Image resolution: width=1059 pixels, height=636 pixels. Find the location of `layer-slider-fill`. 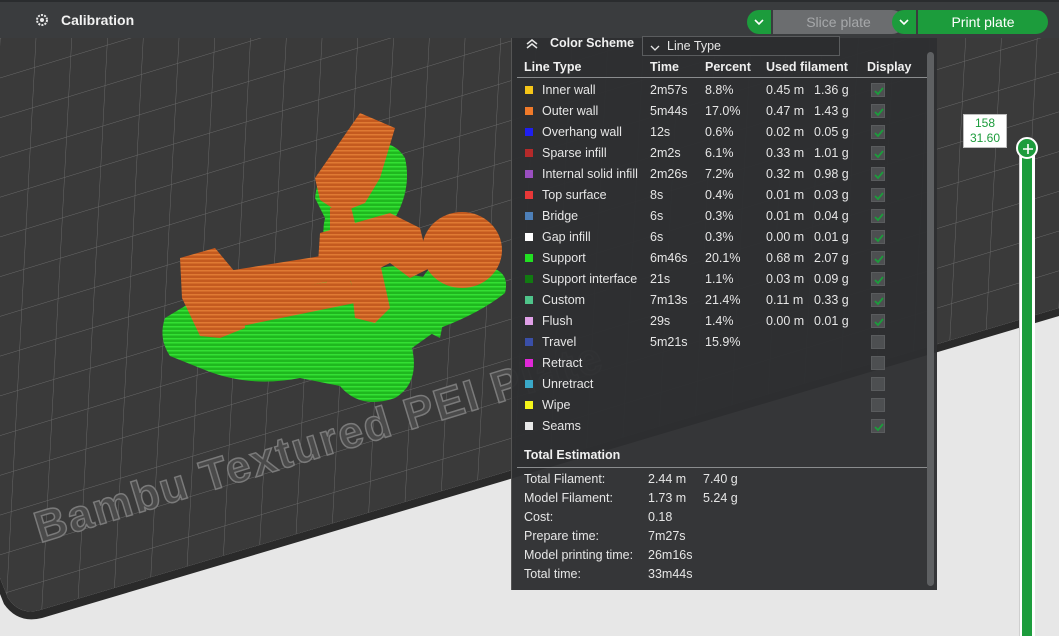

layer-slider-fill is located at coordinates (1027, 391).